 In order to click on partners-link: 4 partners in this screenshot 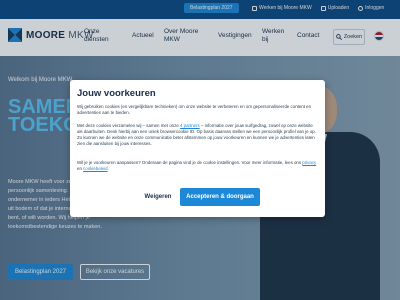, I will do `click(190, 125)`.